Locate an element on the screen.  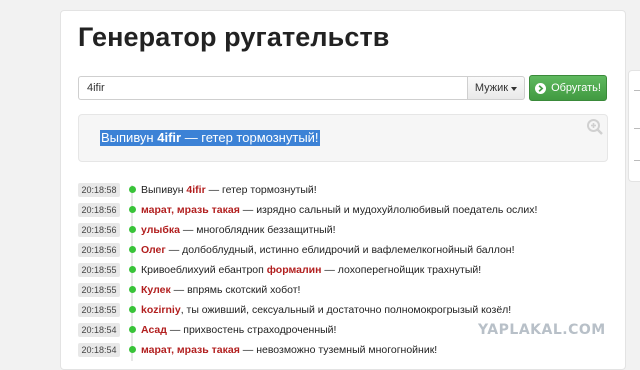
history-row: 20:18:55 Кулек — впрямь скотский хобот! is located at coordinates (189, 290).